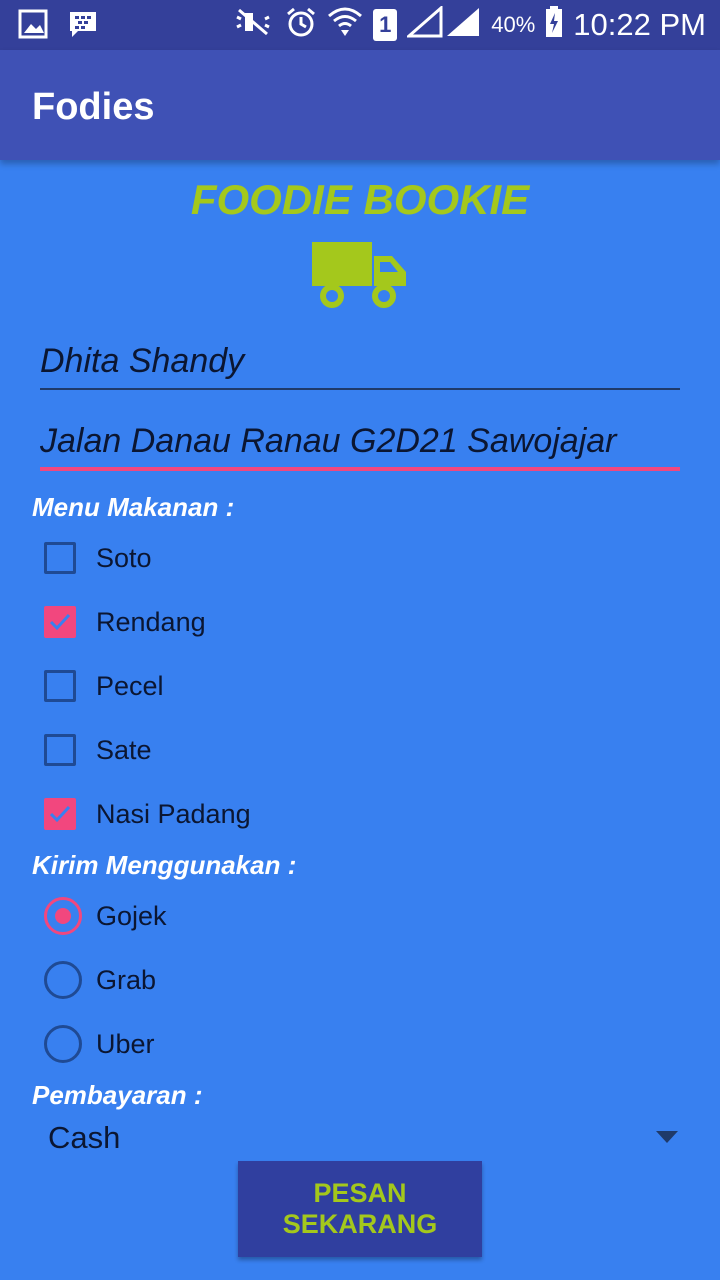 The height and width of the screenshot is (1280, 720). I want to click on delivery-option-label: Uber, so click(125, 1043).